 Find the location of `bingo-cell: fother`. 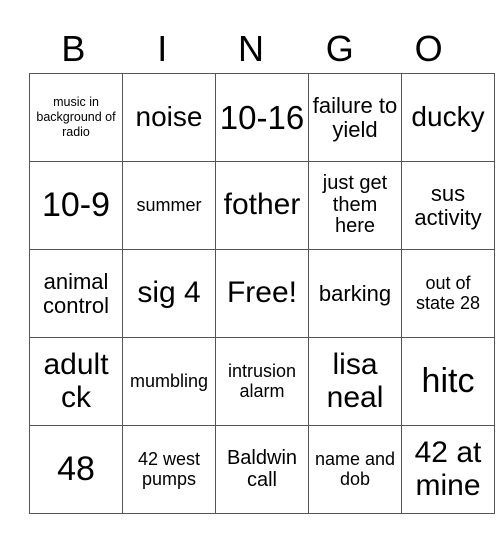

bingo-cell: fother is located at coordinates (262, 205).